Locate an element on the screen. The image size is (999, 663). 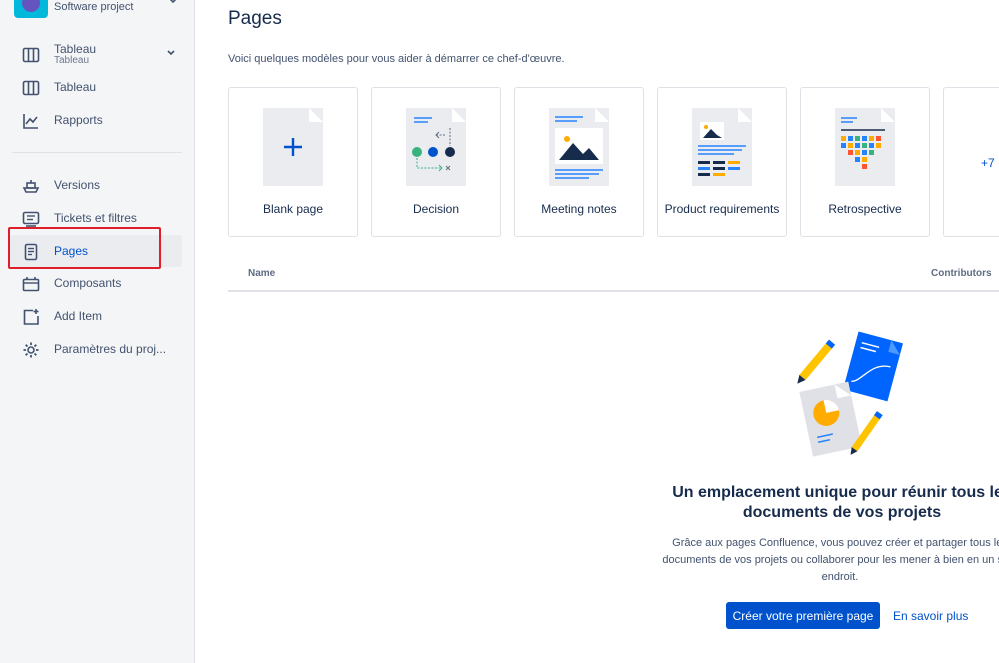
project-type: Software project is located at coordinates (94, 7).